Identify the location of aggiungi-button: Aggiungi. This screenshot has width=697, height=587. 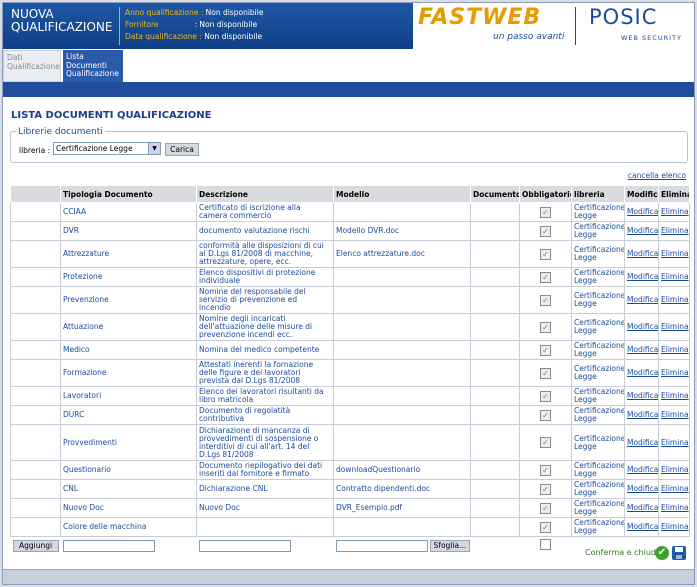
(35, 545).